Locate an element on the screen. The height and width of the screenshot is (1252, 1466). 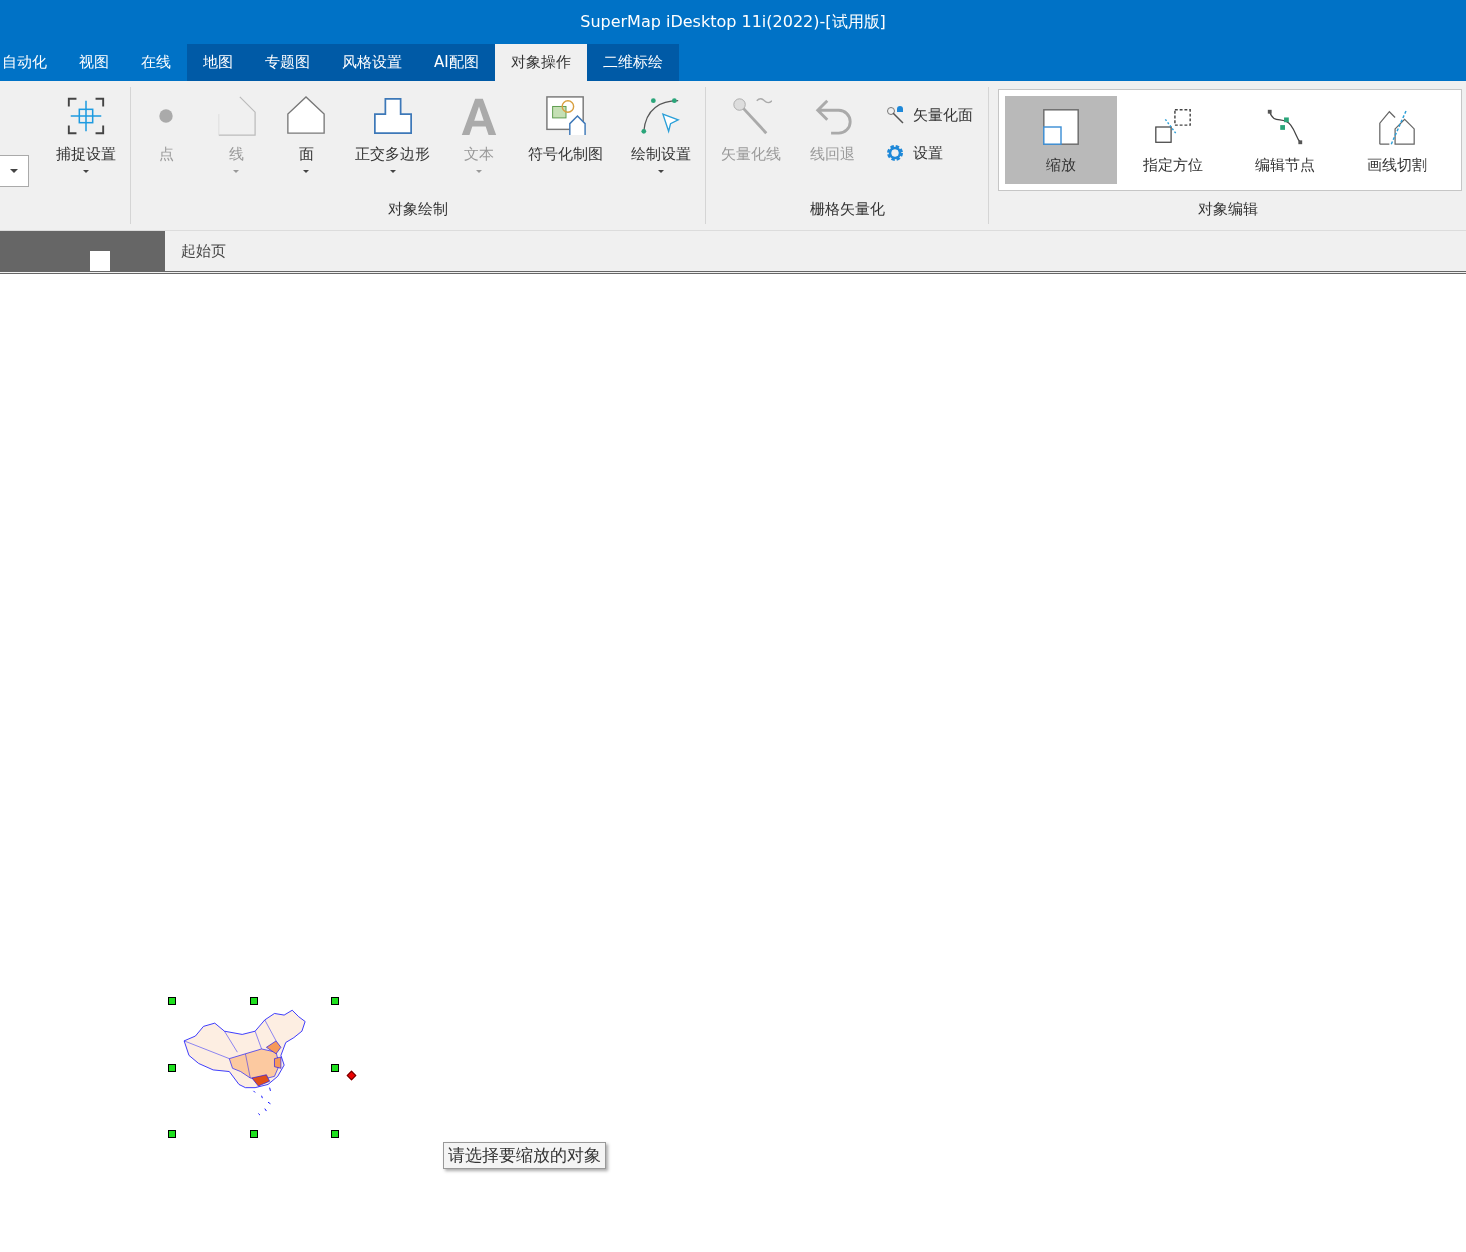
ribbon-button: 矢量化面 is located at coordinates (929, 115).